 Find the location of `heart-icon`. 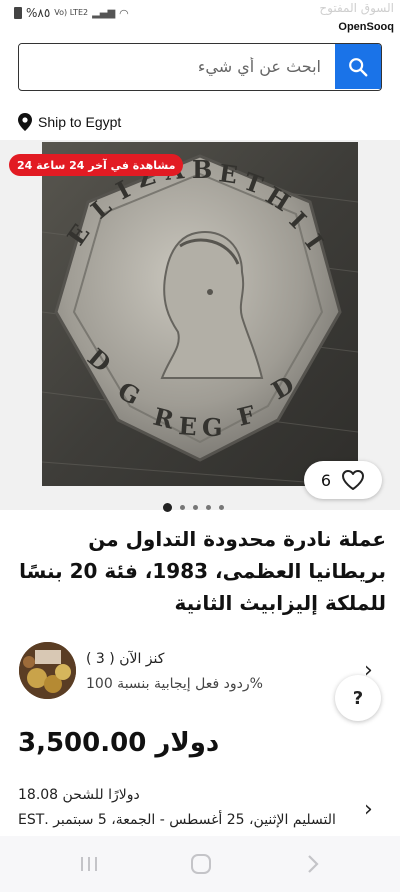

heart-icon is located at coordinates (353, 480).